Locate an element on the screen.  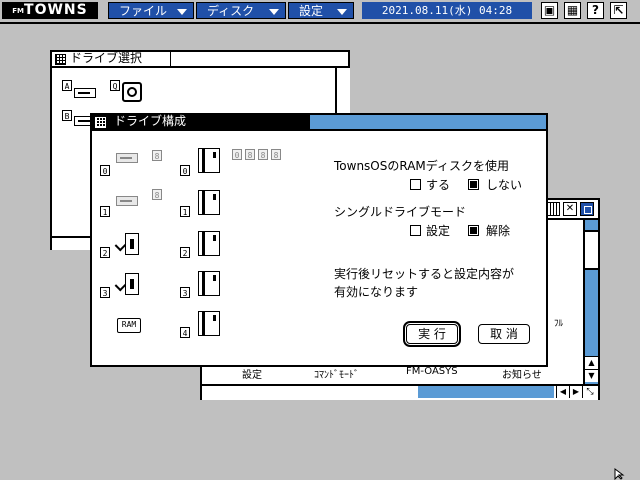
floppy-drive-0-icon is located at coordinates (127, 158).